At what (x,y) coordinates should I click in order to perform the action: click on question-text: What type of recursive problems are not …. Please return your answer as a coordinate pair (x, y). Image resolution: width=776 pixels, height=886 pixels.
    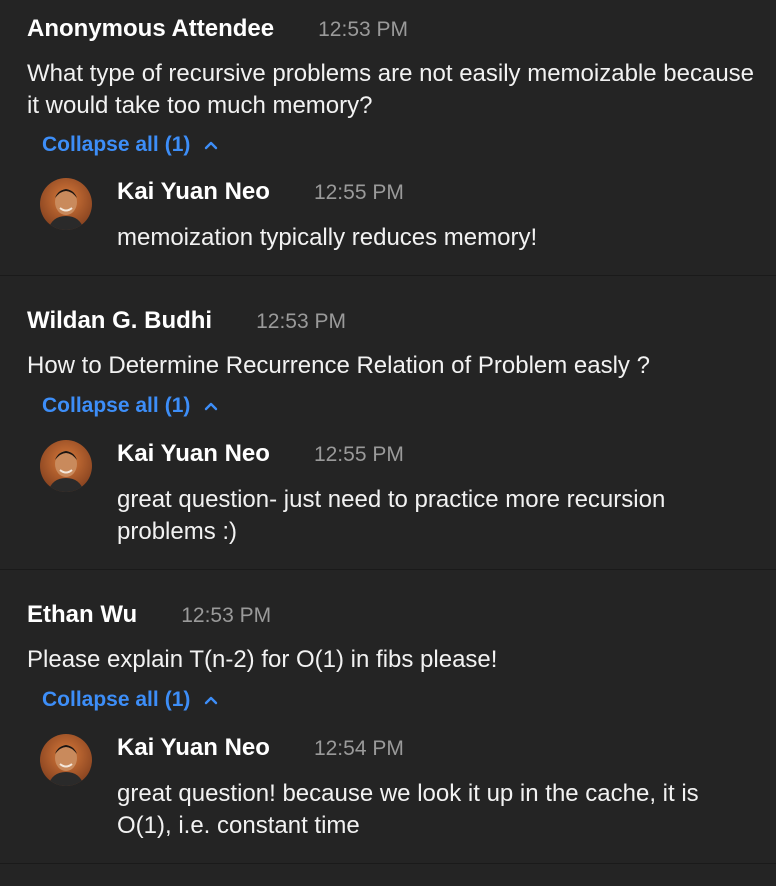
    Looking at the image, I should click on (391, 89).